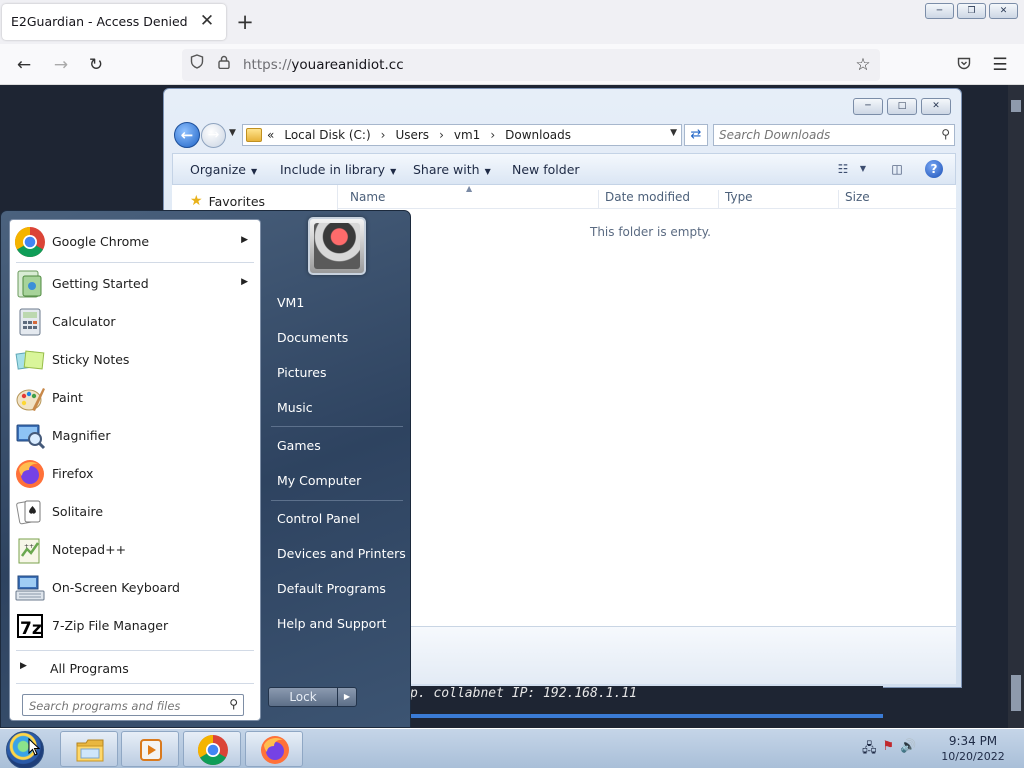 The height and width of the screenshot is (768, 1024). What do you see at coordinates (538, 135) in the screenshot?
I see `breadcrumb-item-downloads: Downloads` at bounding box center [538, 135].